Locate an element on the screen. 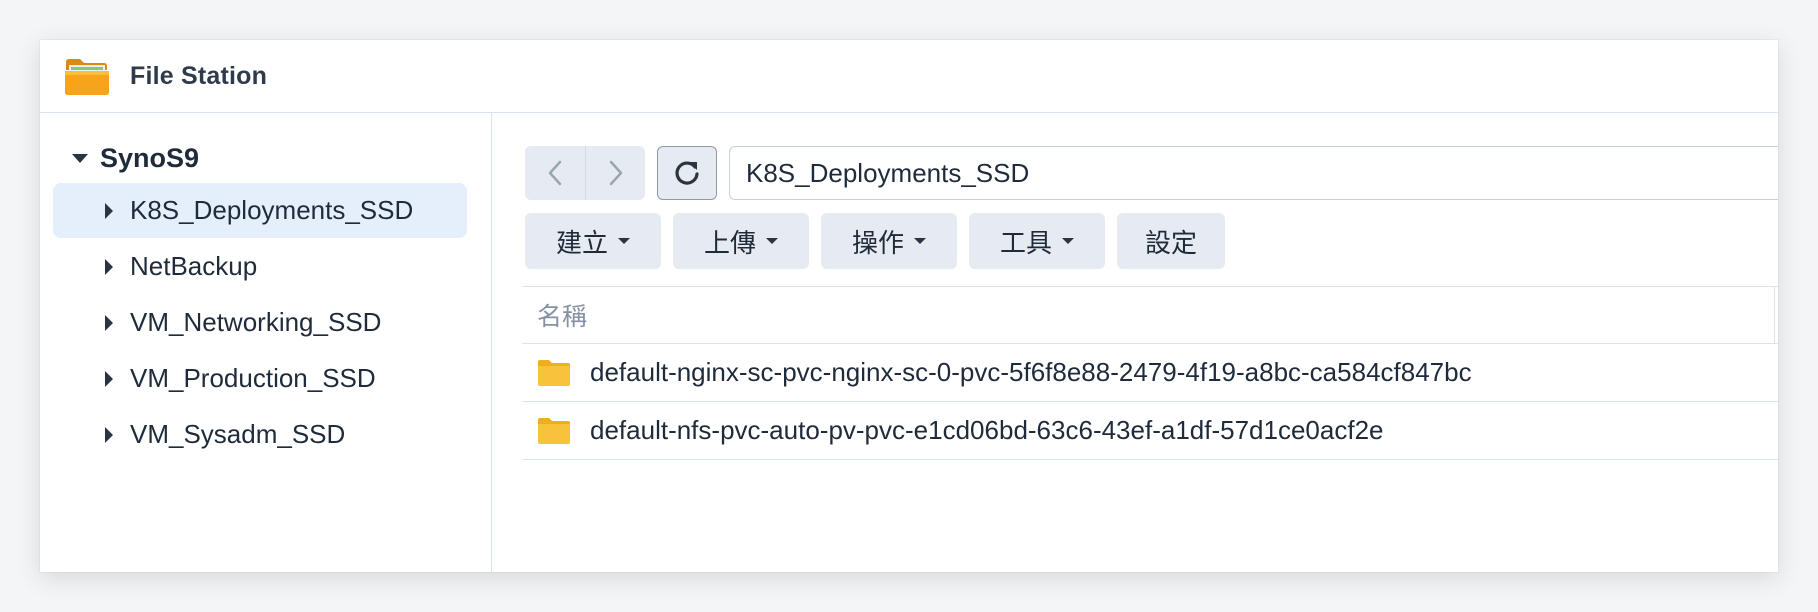  sidebar-item-vm-production-ssd: VM_Production_SSD is located at coordinates (260, 378).